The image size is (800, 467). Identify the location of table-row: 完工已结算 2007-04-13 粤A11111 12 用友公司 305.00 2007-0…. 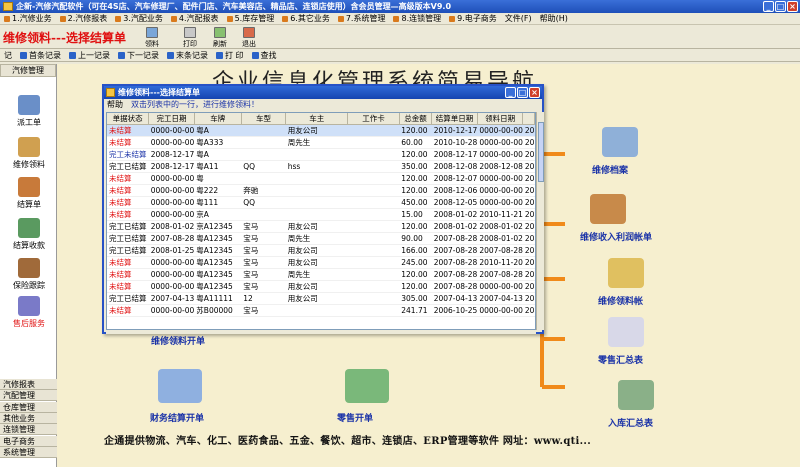
(321, 298).